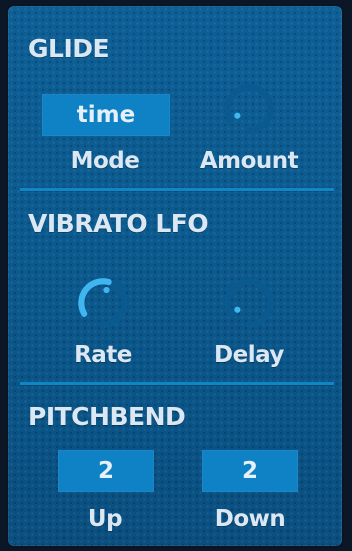 Image resolution: width=352 pixels, height=551 pixels. I want to click on vibrato-rate-knob, so click(103, 303).